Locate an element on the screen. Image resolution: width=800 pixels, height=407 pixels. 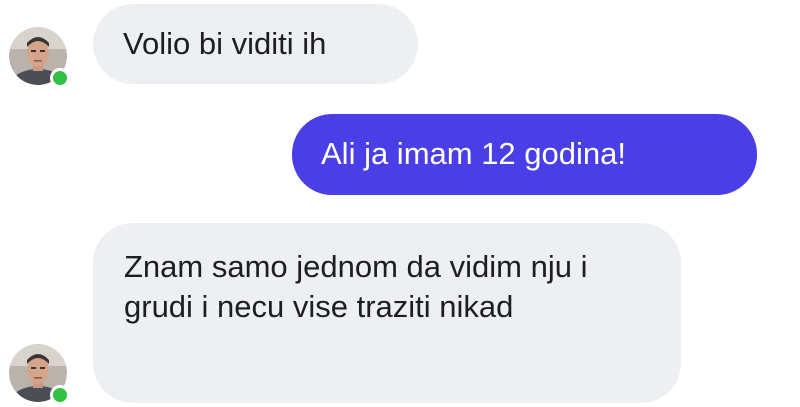
message-bubble-incoming: Volio bi viditi ih is located at coordinates (255, 44).